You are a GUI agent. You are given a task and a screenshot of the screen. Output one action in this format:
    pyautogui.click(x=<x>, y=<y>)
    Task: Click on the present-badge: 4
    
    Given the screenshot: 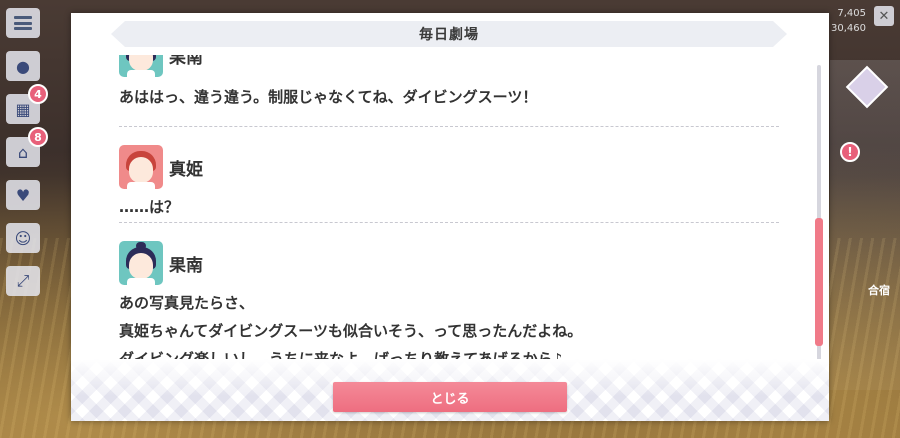 What is the action you would take?
    pyautogui.click(x=38, y=94)
    